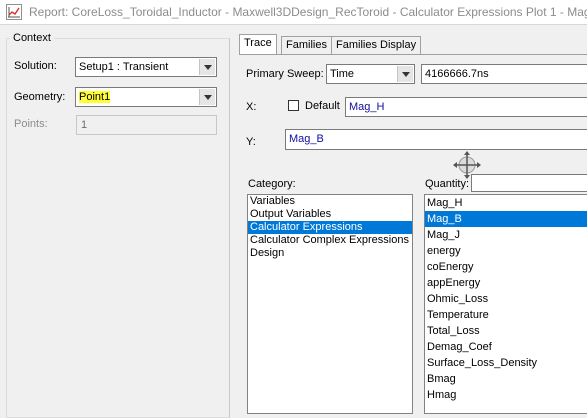  What do you see at coordinates (529, 183) in the screenshot?
I see `quantity-filter-field` at bounding box center [529, 183].